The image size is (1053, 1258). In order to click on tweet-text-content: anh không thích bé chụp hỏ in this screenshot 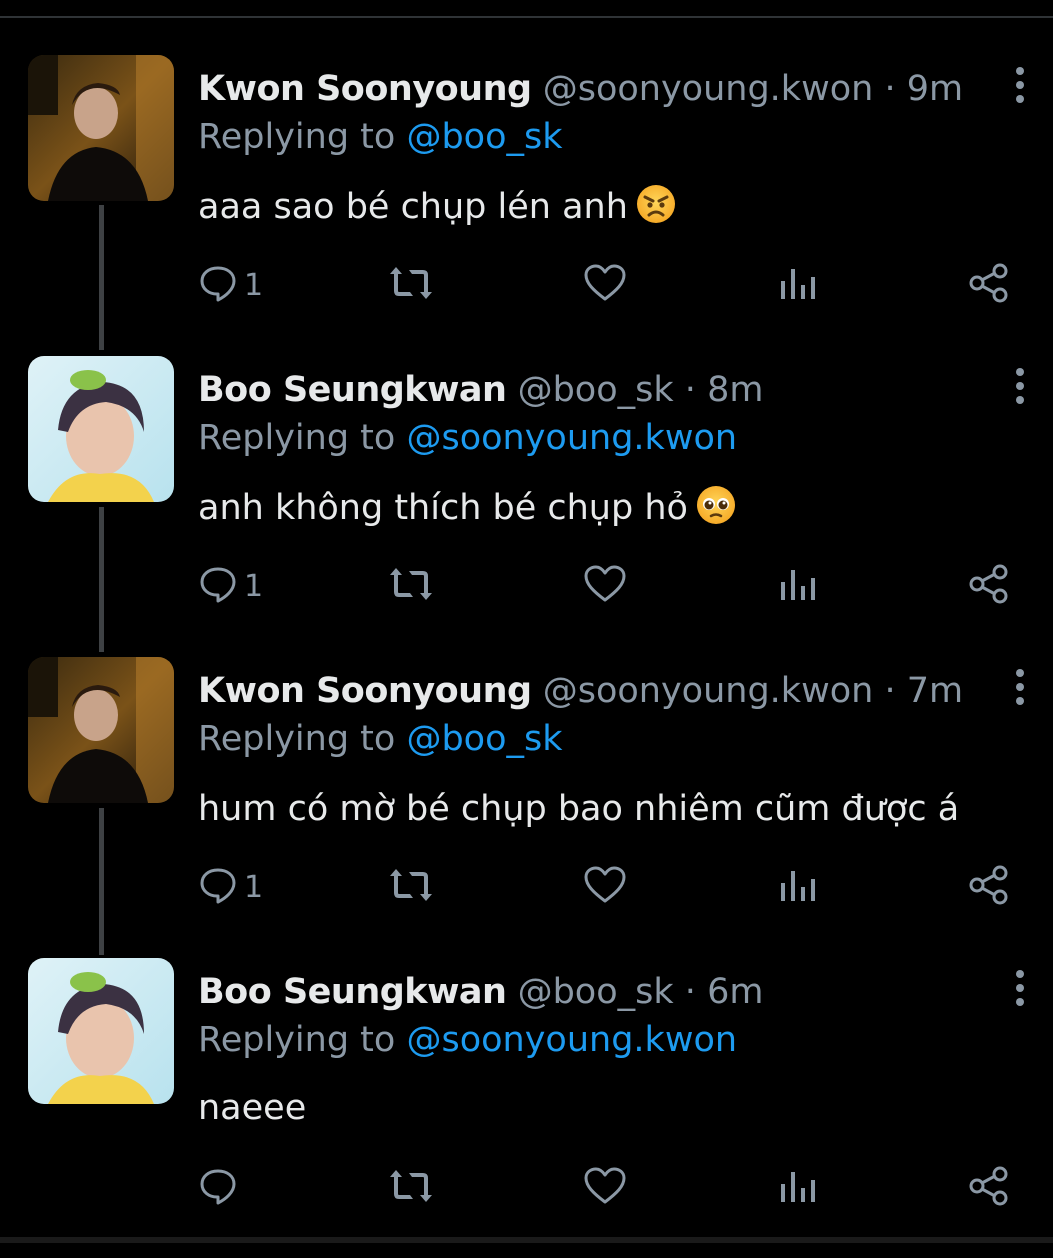, I will do `click(443, 508)`.